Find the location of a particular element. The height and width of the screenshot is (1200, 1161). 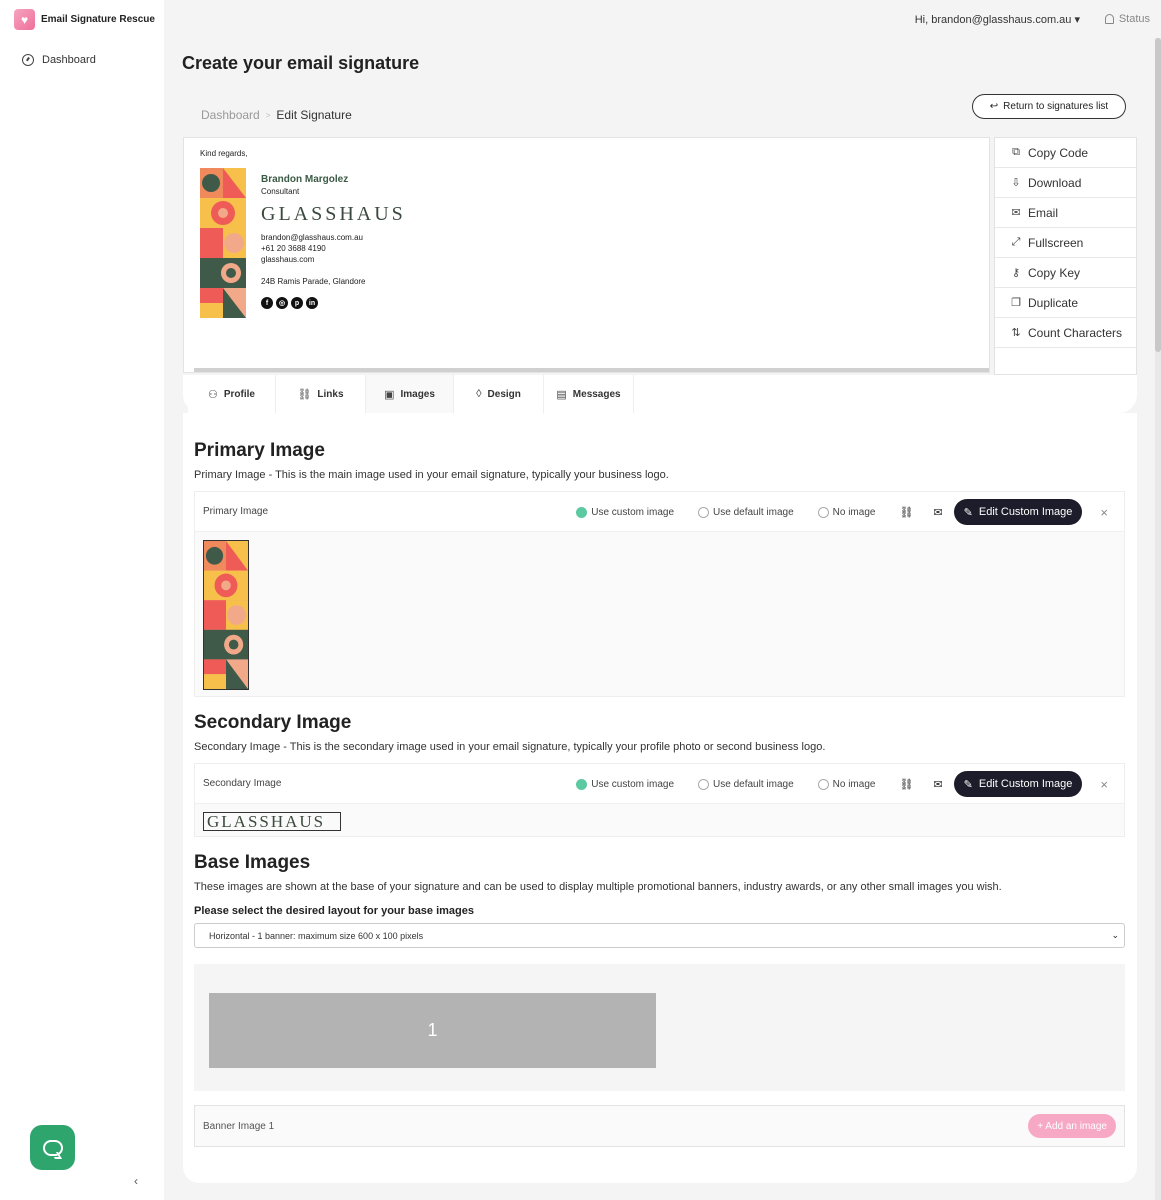

download-icon: ⇩ is located at coordinates (1016, 183).